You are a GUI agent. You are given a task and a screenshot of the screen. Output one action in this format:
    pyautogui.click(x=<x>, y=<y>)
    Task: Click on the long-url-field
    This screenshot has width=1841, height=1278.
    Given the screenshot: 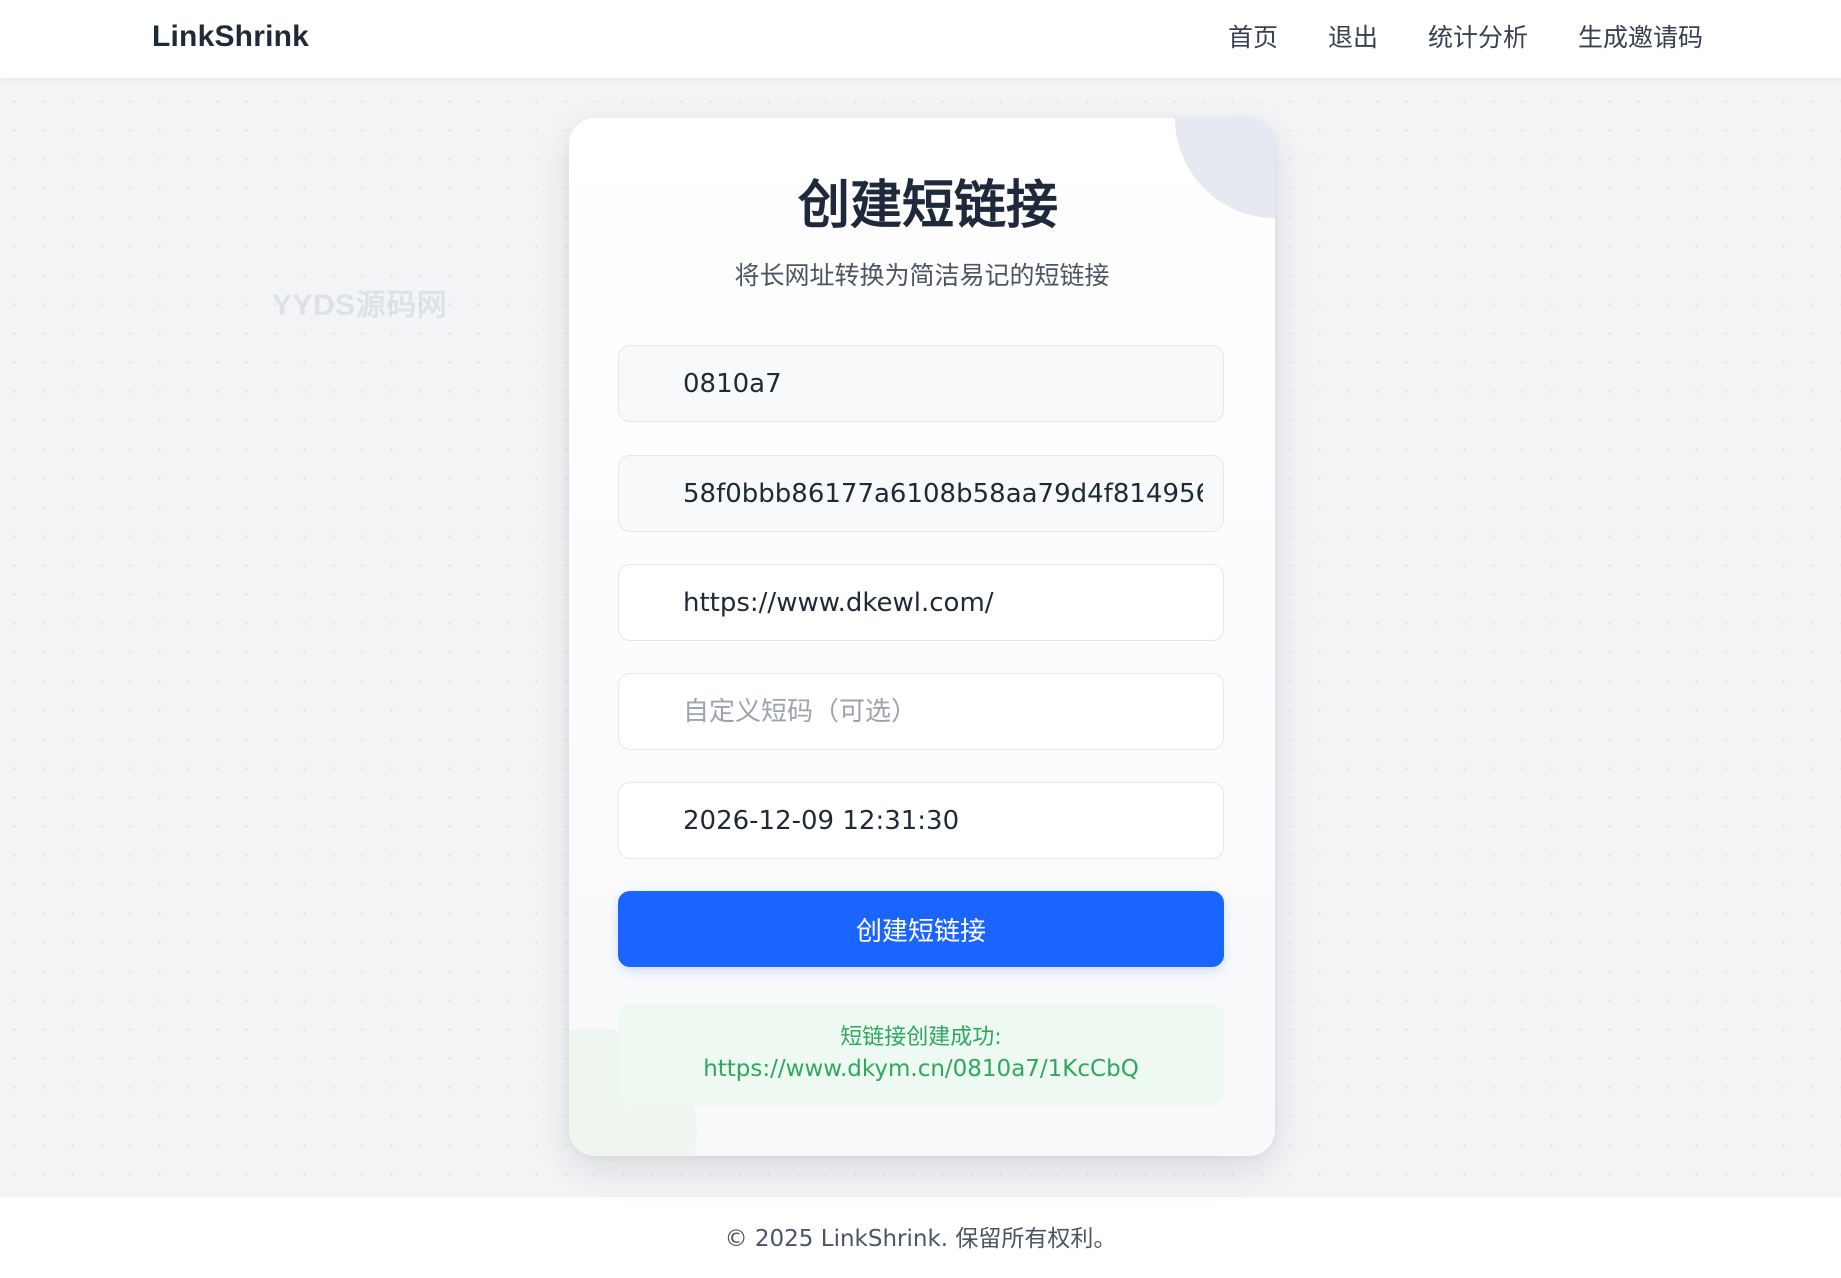 What is the action you would take?
    pyautogui.click(x=921, y=602)
    